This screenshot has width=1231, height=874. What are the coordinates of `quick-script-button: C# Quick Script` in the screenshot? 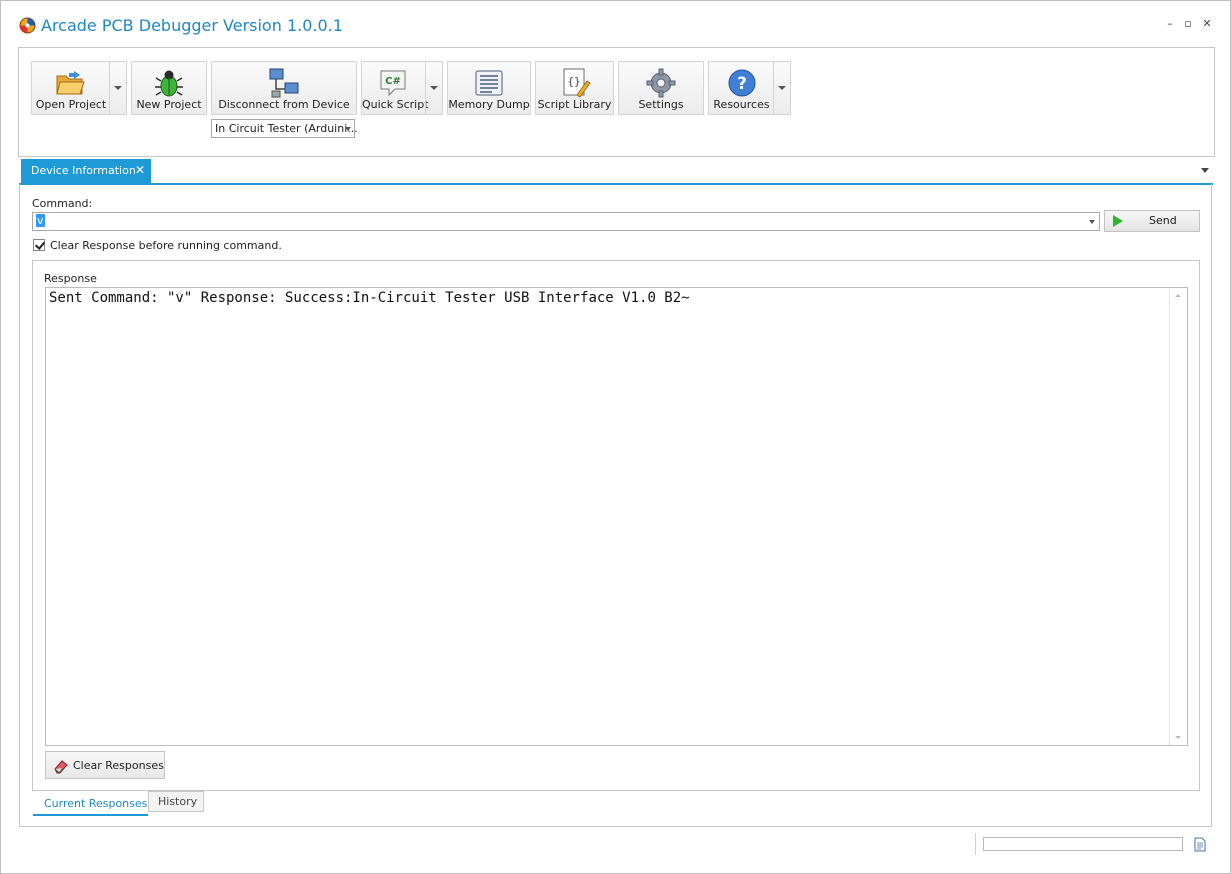 It's located at (402, 88).